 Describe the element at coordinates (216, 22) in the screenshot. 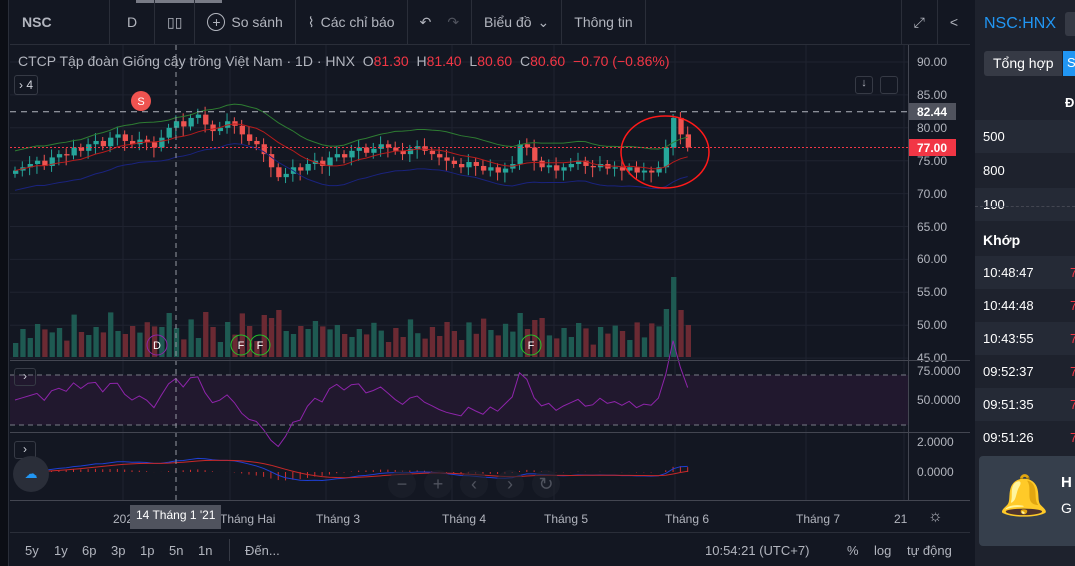

I see `plus-circle-icon: +` at that location.